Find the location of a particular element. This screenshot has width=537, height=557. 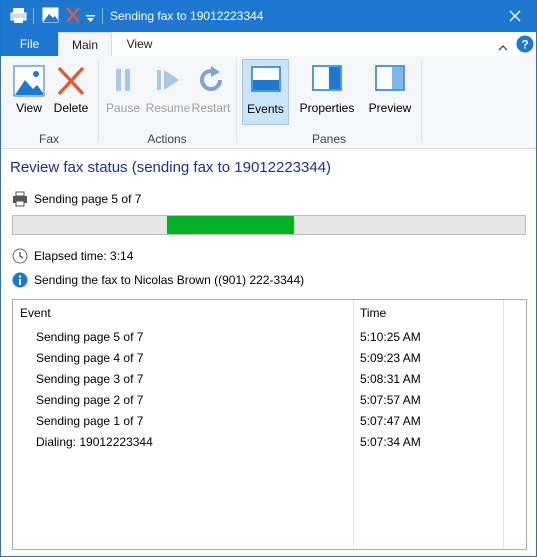

time-cell: 5:07:57 AM is located at coordinates (390, 400).